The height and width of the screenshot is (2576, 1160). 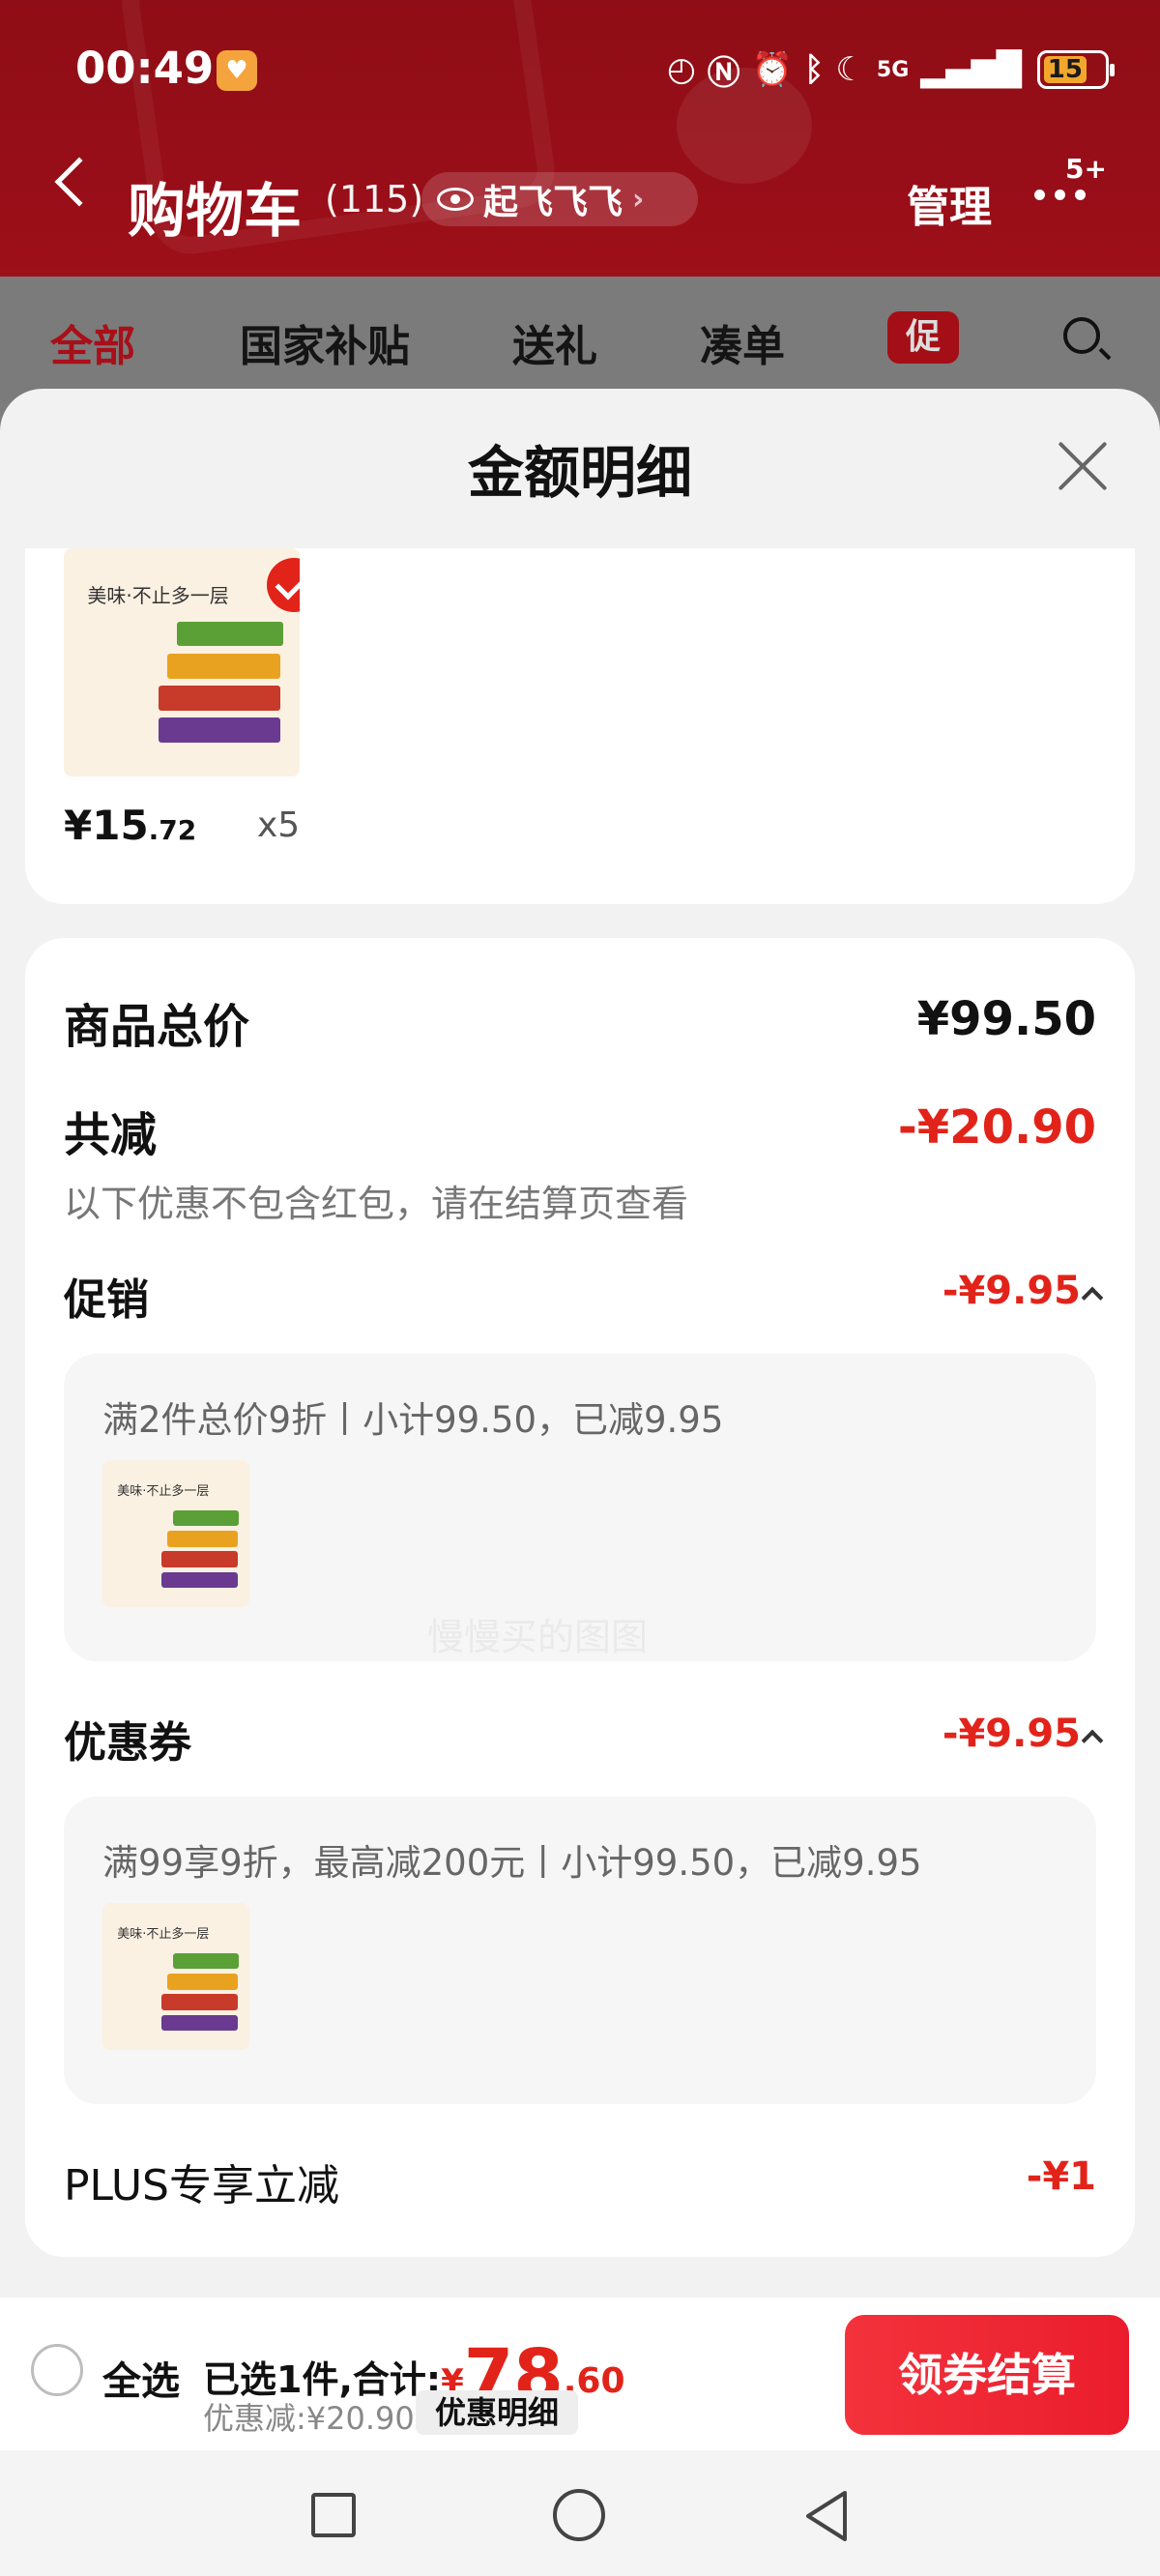 What do you see at coordinates (580, 1950) in the screenshot?
I see `coupon-detail-box: 满99享9折，最高减200元丨小计99.50，已减9.95 美味·不止多一层` at bounding box center [580, 1950].